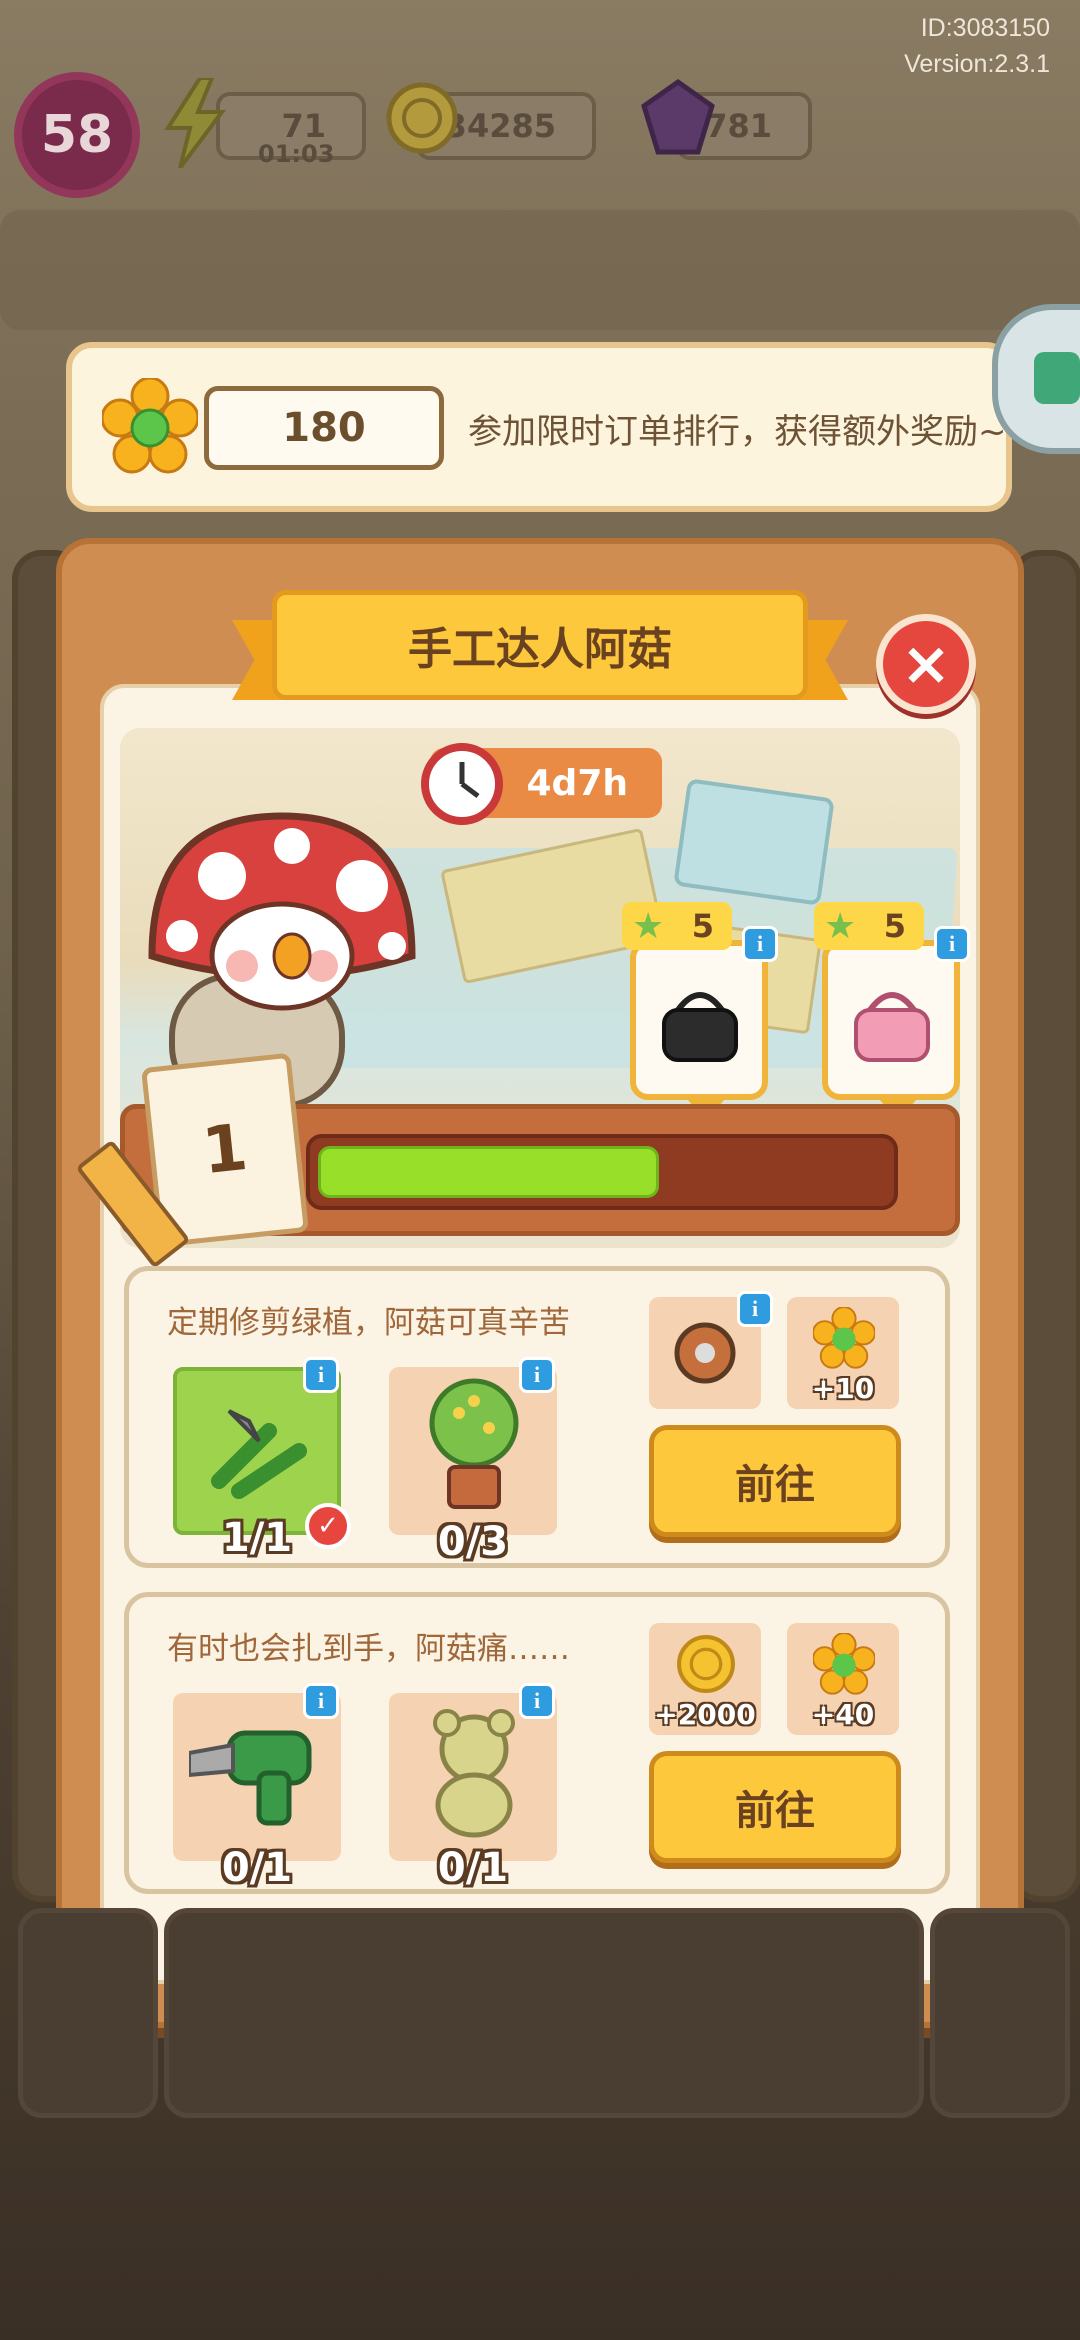 Image resolution: width=1080 pixels, height=2340 pixels. Describe the element at coordinates (1000, 2013) in the screenshot. I see `dim-bottom-right` at that location.